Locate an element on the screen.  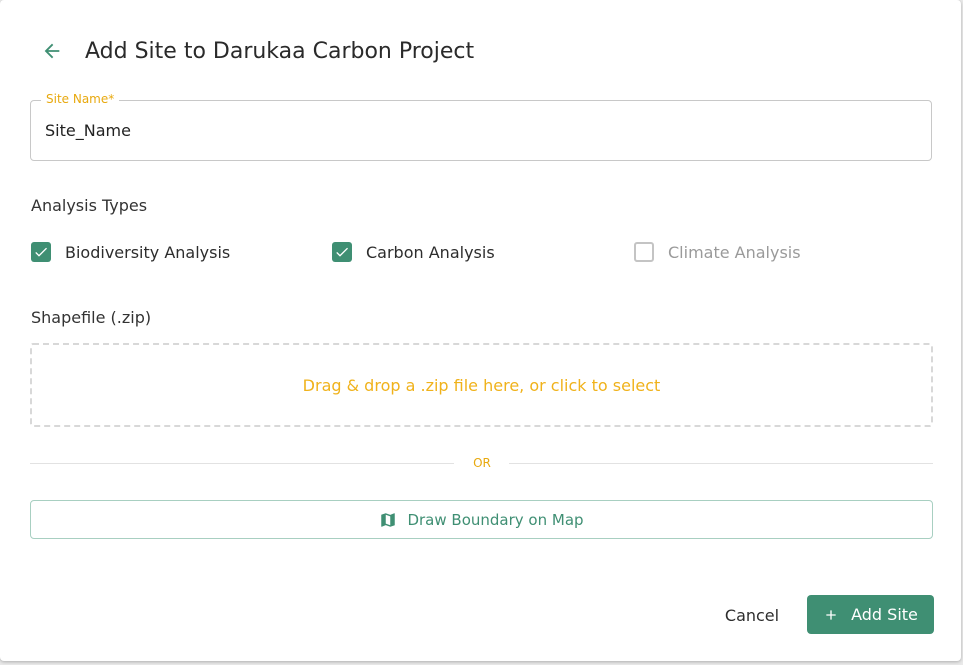
checkbox-carbon-analysis: Carbon Analysis is located at coordinates (413, 252).